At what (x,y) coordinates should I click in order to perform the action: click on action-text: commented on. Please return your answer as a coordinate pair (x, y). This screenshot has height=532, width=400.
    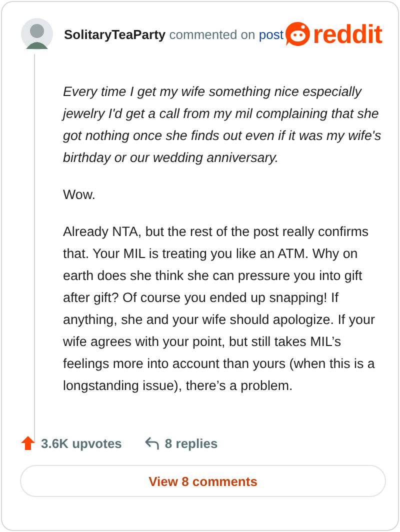
    Looking at the image, I should click on (212, 34).